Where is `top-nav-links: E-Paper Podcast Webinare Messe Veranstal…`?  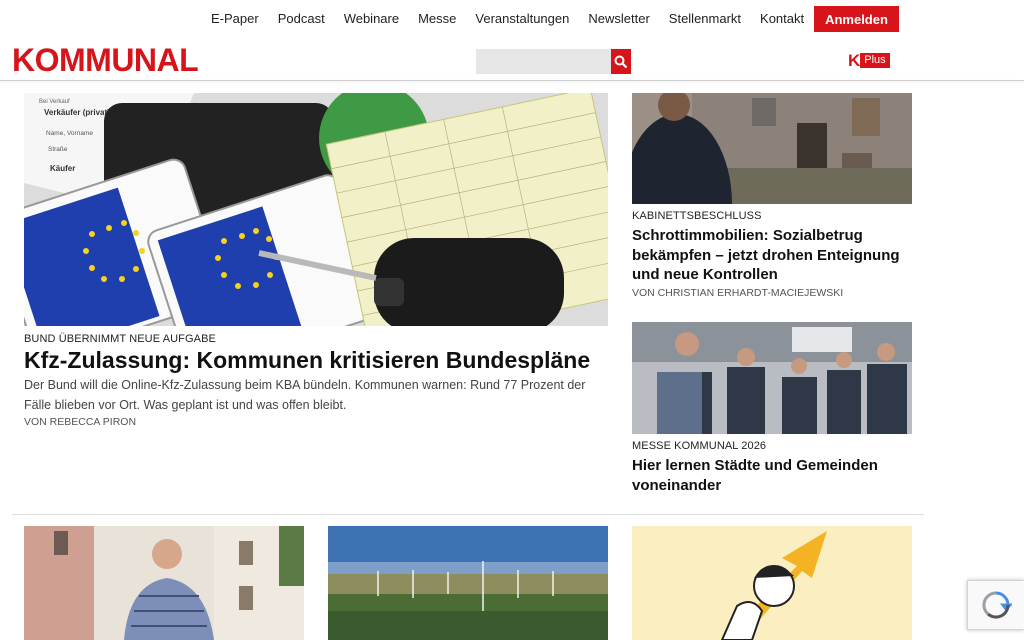
top-nav-links: E-Paper Podcast Webinare Messe Veranstal… is located at coordinates (517, 18).